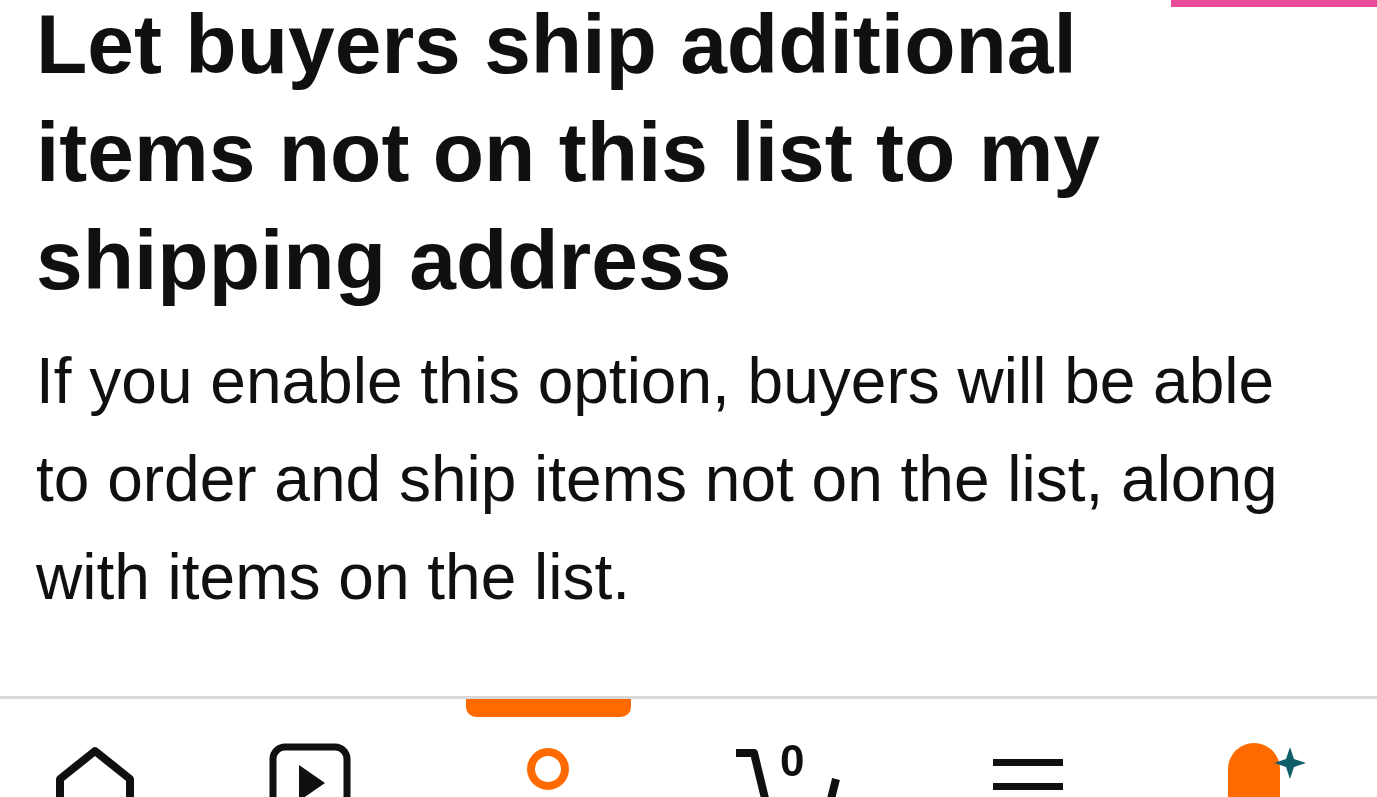 The image size is (1377, 797). What do you see at coordinates (792, 761) in the screenshot?
I see `cart-count: 0` at bounding box center [792, 761].